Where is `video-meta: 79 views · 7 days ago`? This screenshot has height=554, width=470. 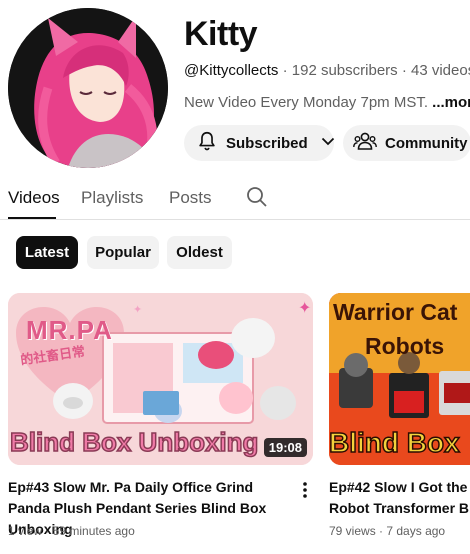
video-meta: 79 views · 7 days ago is located at coordinates (387, 531).